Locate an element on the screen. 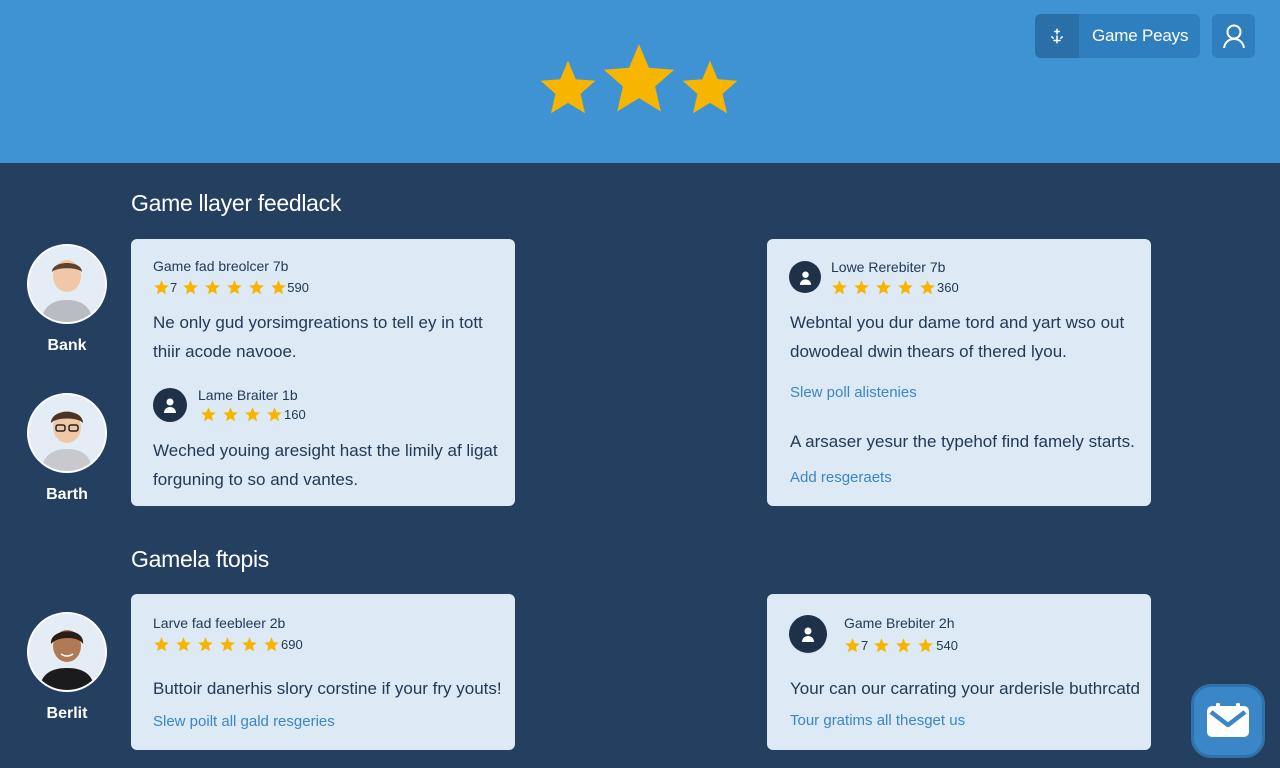  mail-icon is located at coordinates (1228, 720).